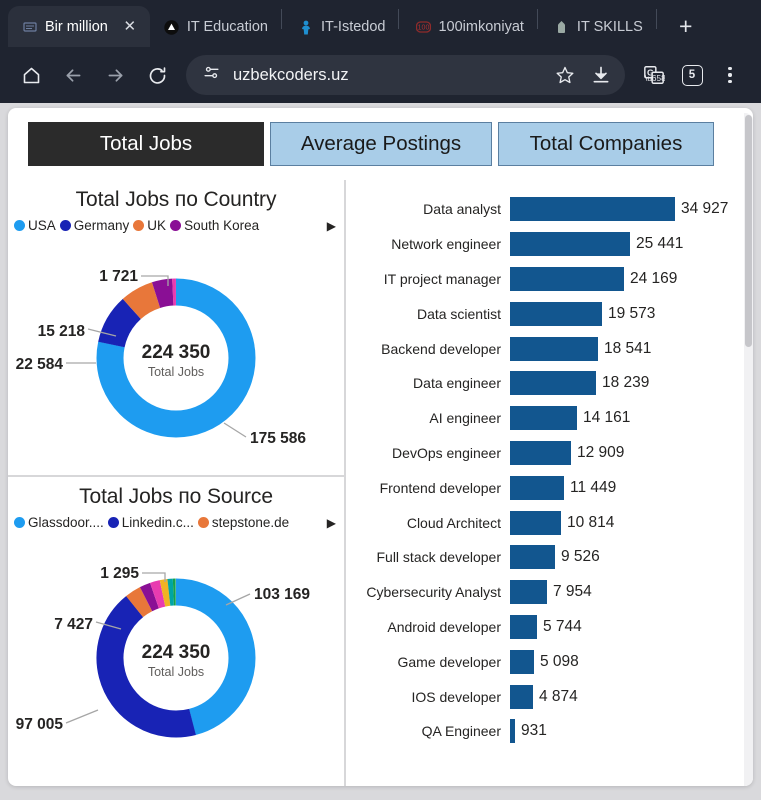  I want to click on menu-icon, so click(730, 75).